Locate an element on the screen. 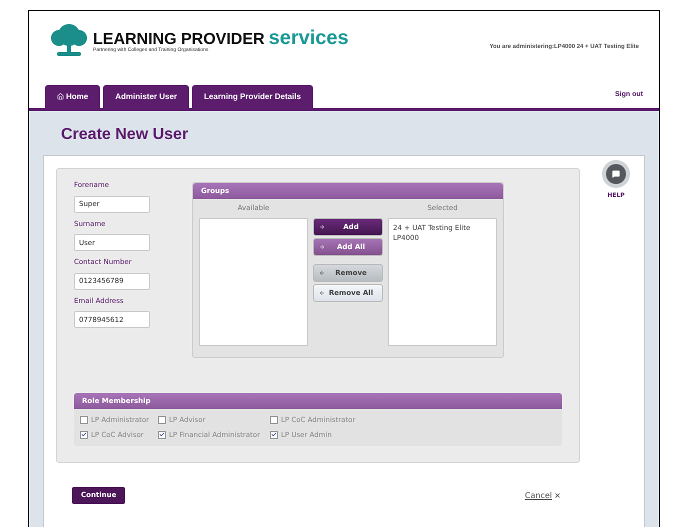 Image resolution: width=673 pixels, height=527 pixels. brand-name: LEARNING PROVIDER is located at coordinates (179, 40).